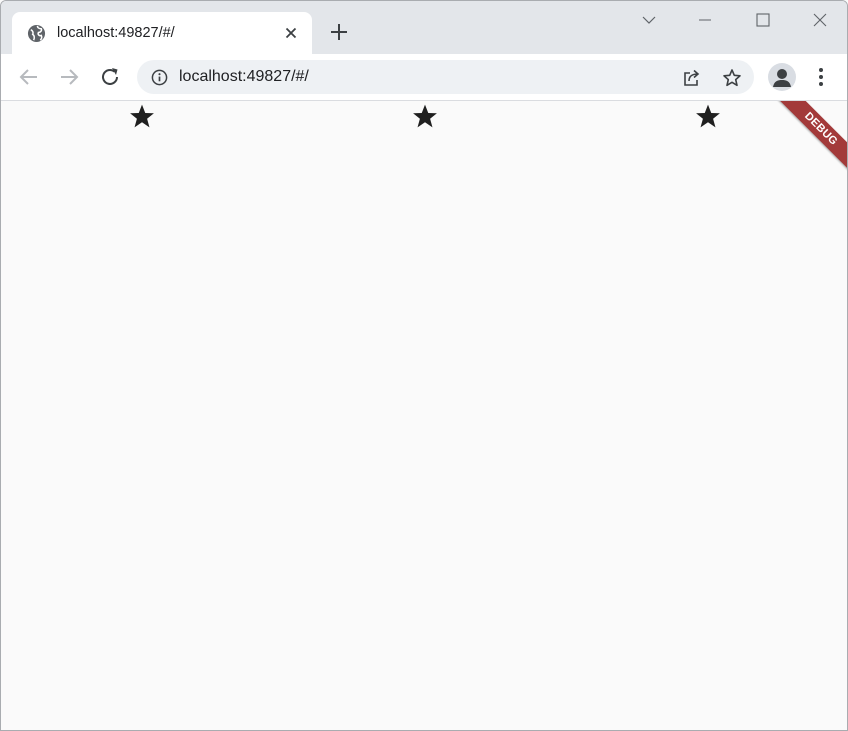 The width and height of the screenshot is (848, 731). Describe the element at coordinates (69, 77) in the screenshot. I see `forward-arrow-icon` at that location.